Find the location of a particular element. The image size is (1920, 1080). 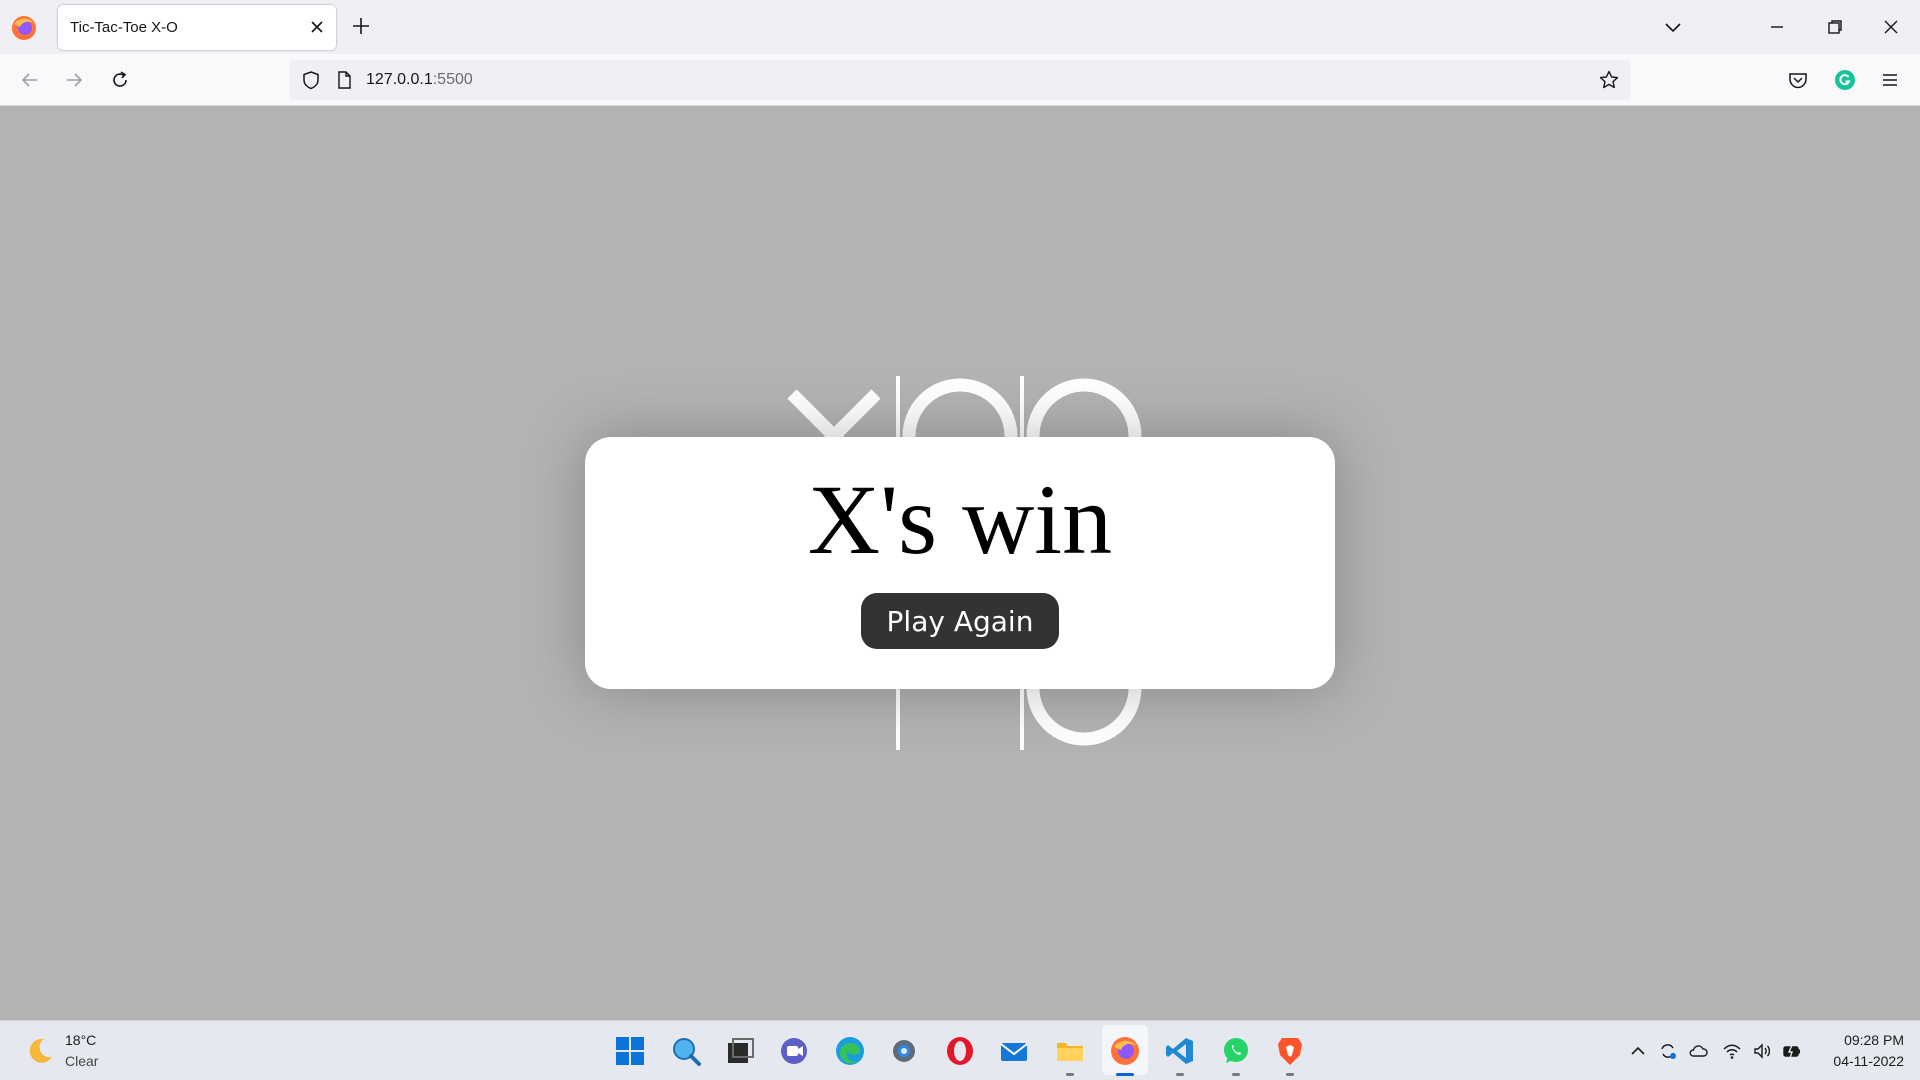

sync-update-icon is located at coordinates (1668, 1051).